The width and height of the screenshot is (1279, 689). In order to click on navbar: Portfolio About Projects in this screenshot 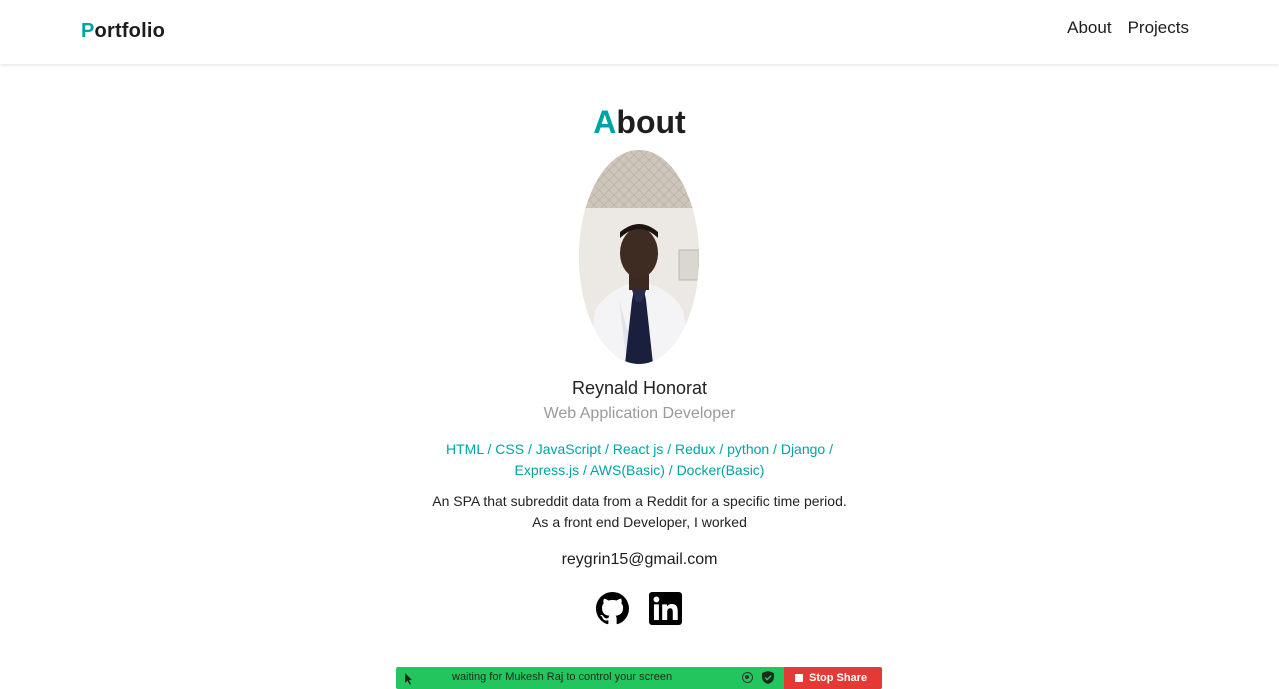, I will do `click(639, 32)`.